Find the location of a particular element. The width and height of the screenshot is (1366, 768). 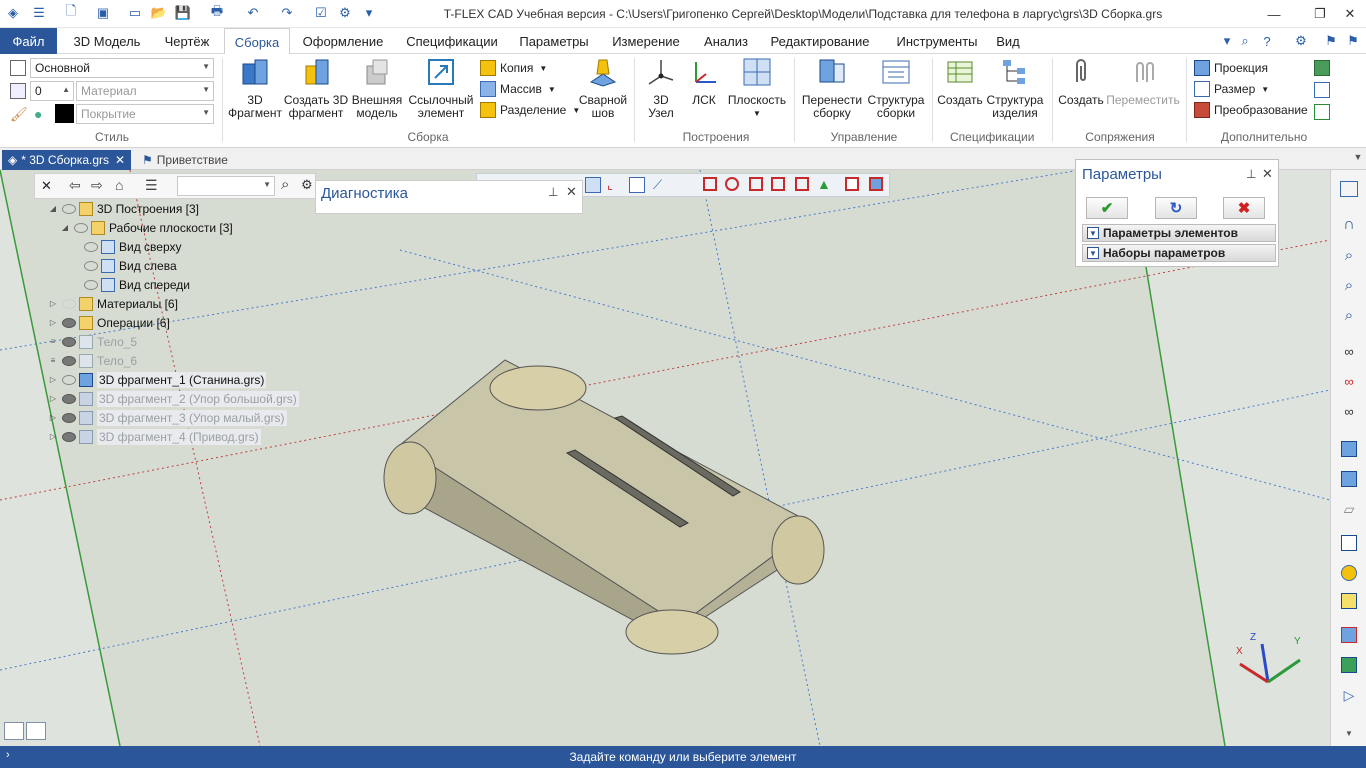

tab-drawing: Чертёж is located at coordinates (187, 41).